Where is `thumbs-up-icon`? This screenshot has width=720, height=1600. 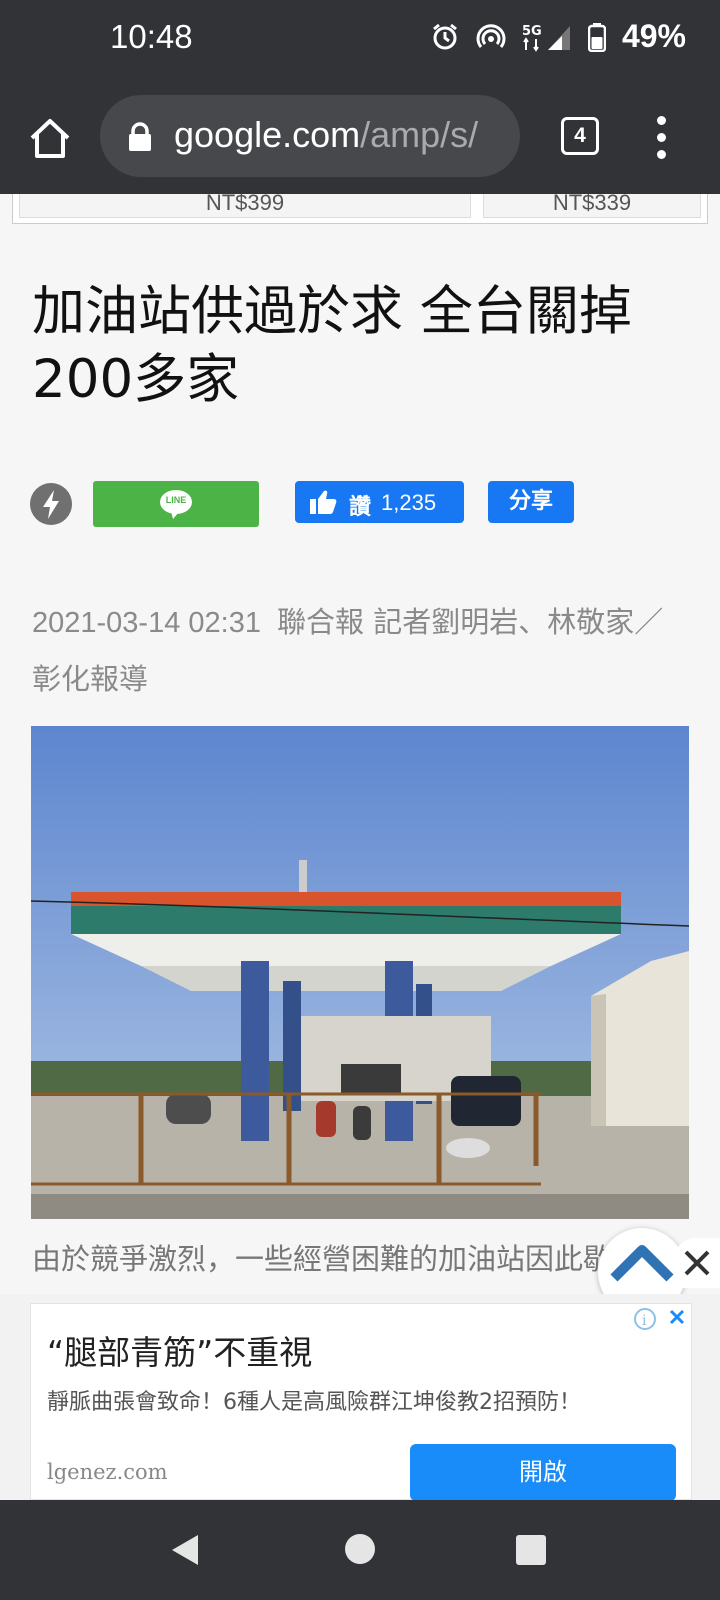
thumbs-up-icon is located at coordinates (323, 502).